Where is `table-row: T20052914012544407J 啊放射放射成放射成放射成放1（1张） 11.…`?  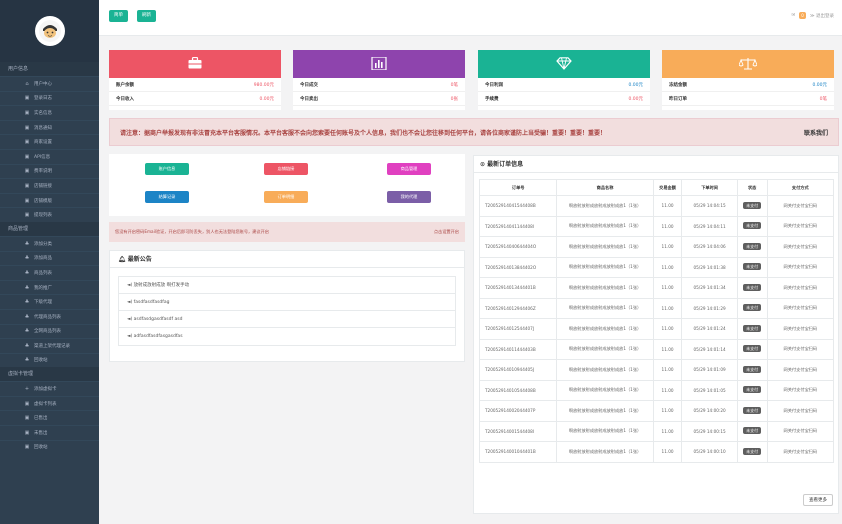 table-row: T20052914012544407J 啊放射放射成放射成放射成放1（1张） 11.… is located at coordinates (656, 329).